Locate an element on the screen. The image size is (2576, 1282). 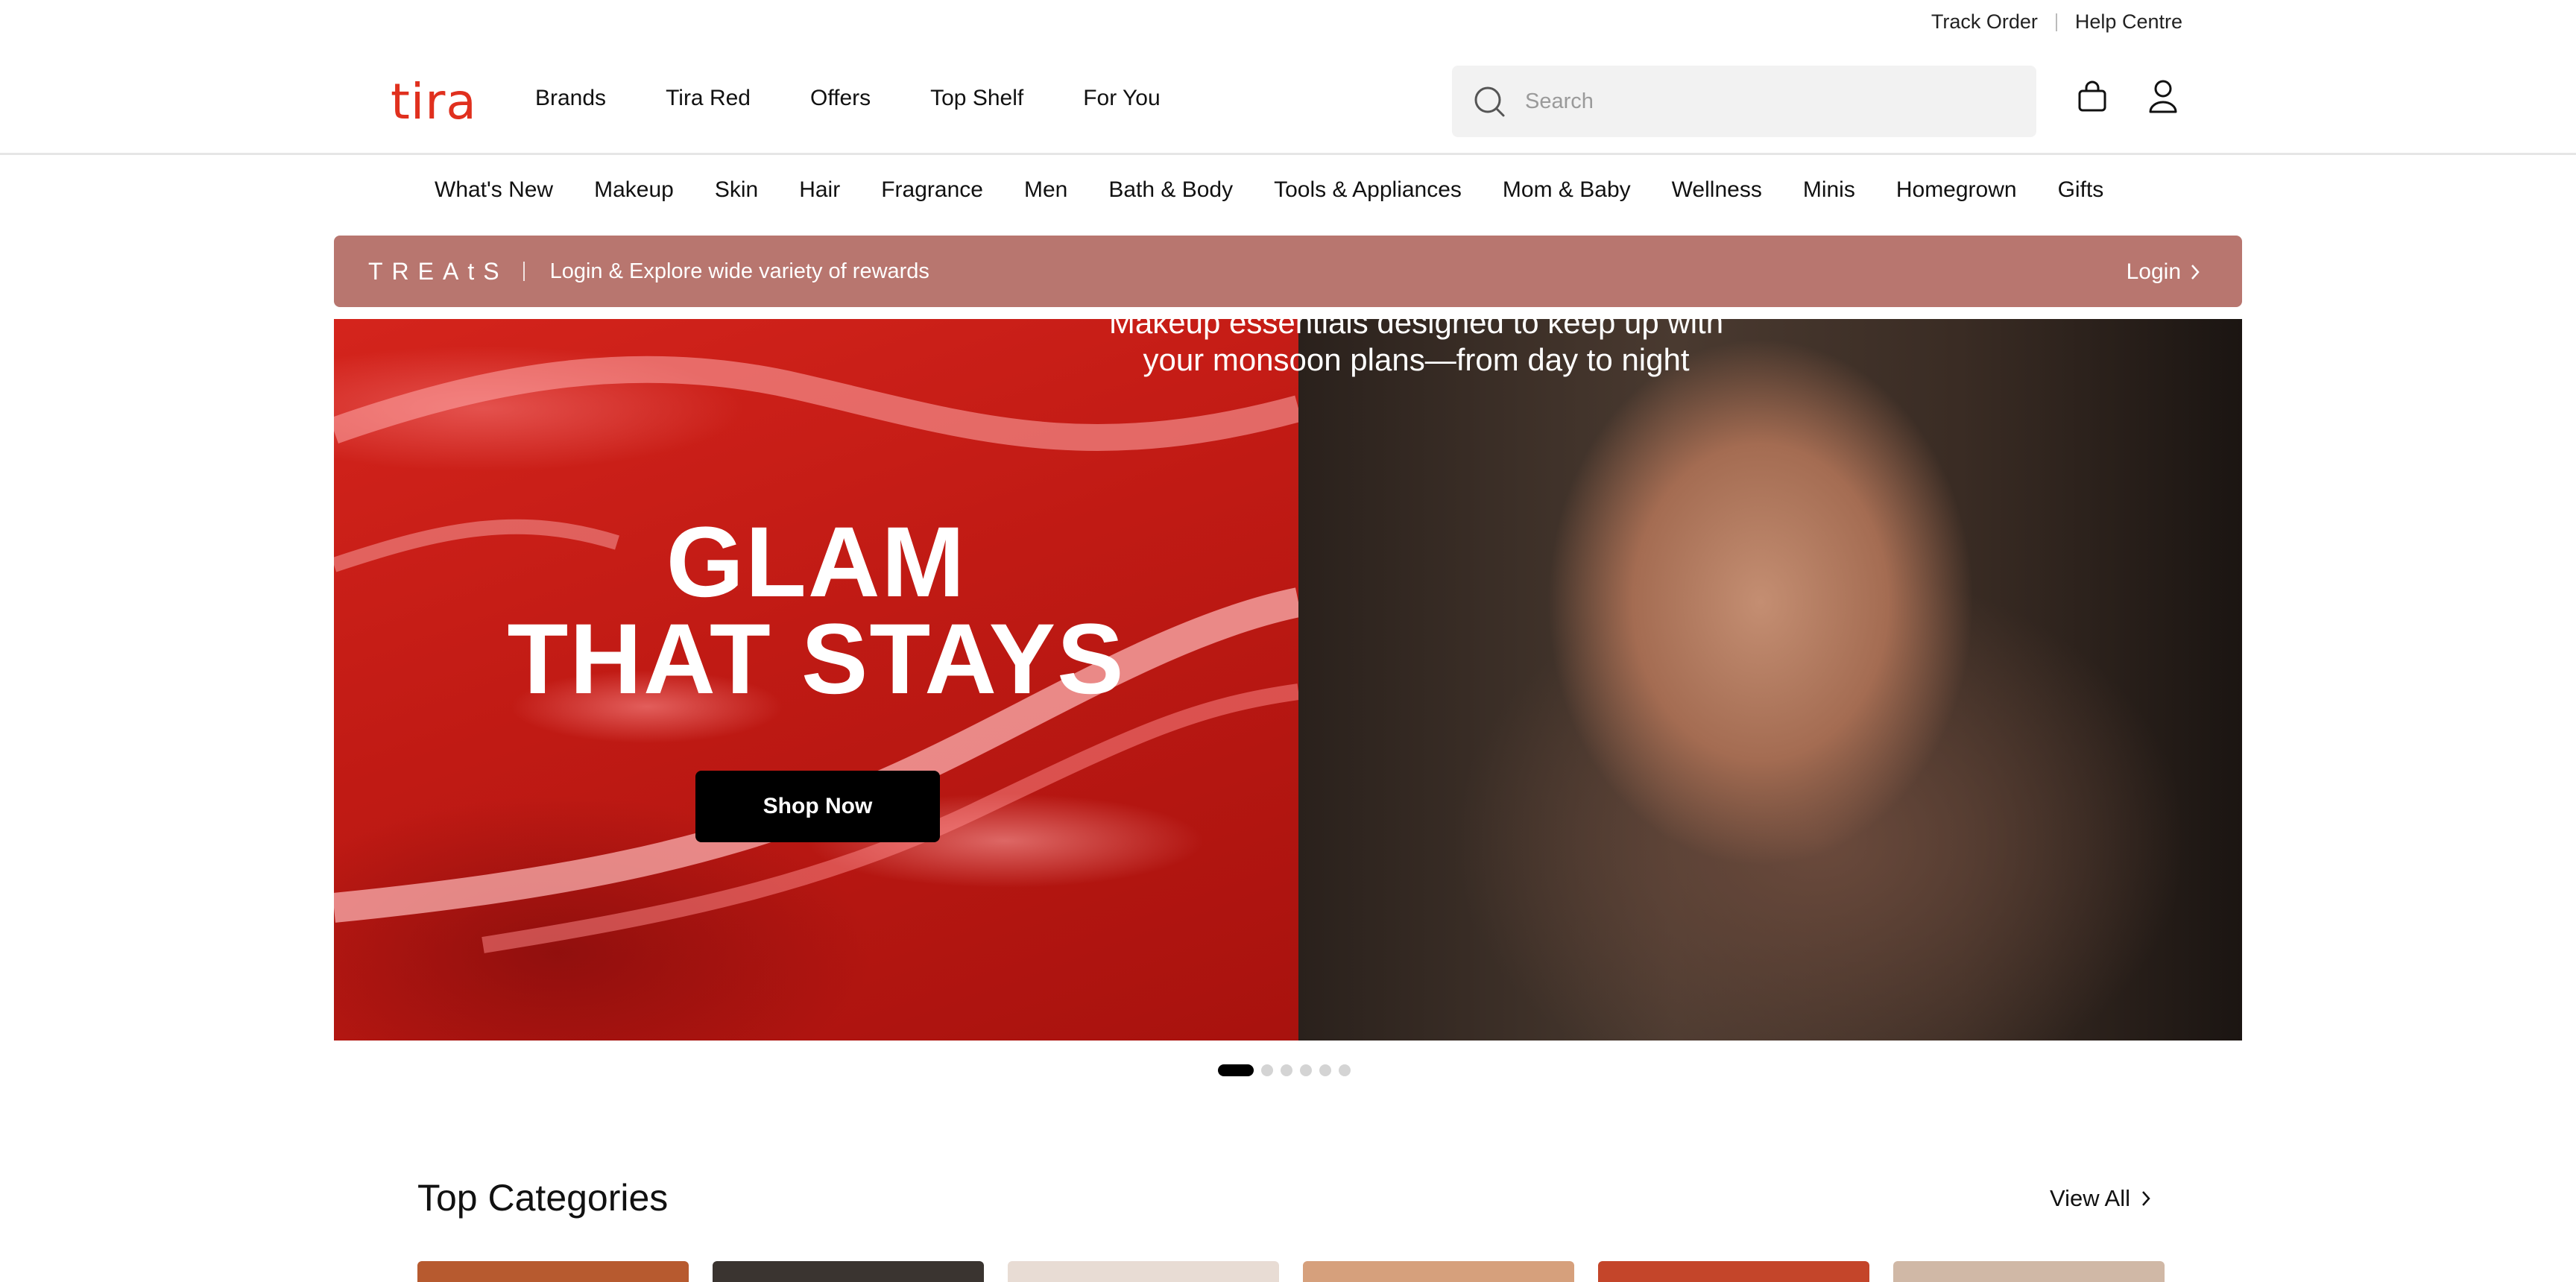
nav-offers: Offers is located at coordinates (841, 98).